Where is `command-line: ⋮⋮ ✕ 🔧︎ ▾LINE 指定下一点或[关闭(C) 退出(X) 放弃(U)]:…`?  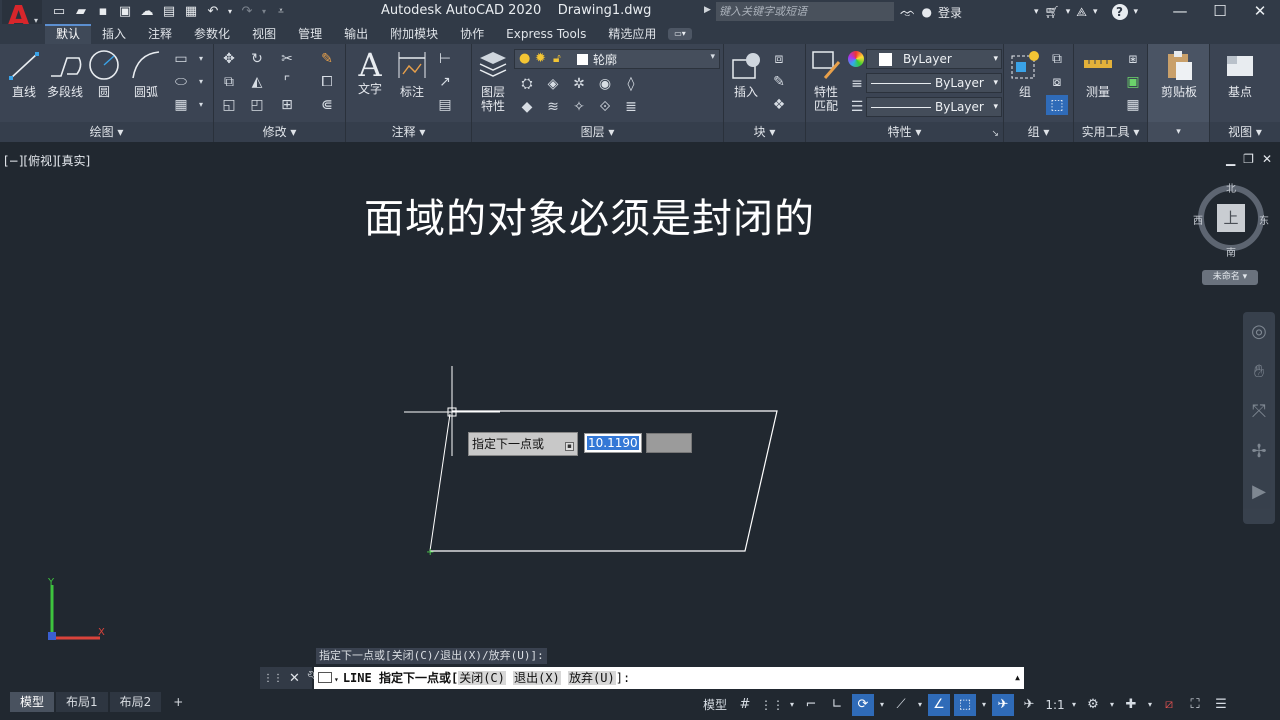 command-line: ⋮⋮ ✕ 🔧︎ ▾LINE 指定下一点或[关闭(C) 退出(X) 放弃(U)]:… is located at coordinates (642, 678).